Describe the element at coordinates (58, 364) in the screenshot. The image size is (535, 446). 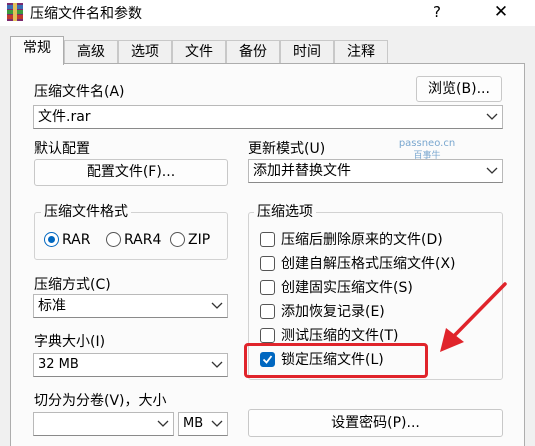
I see `dictionary-size-value: 32 MB` at that location.